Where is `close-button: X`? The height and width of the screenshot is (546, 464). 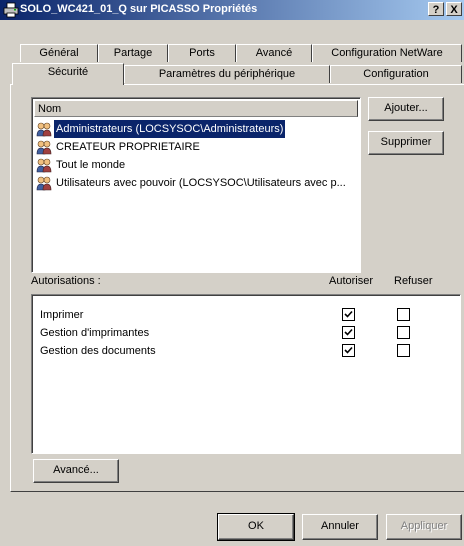
close-button: X is located at coordinates (454, 9).